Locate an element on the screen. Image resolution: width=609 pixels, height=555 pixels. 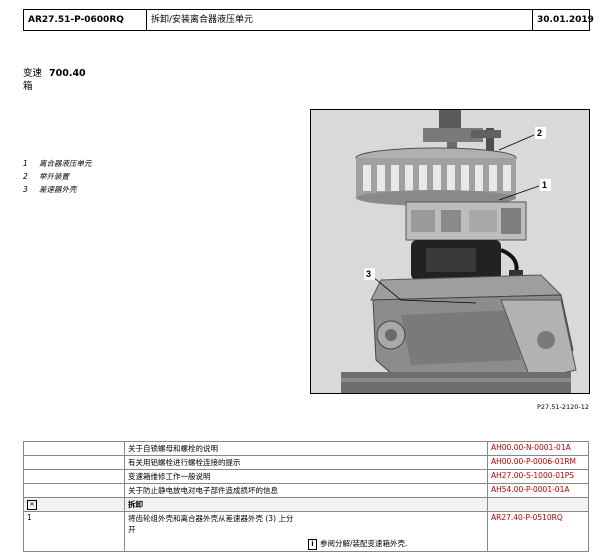
reference-row: 关于防止静电放电对电子部件造成损坏的信息 AH54.00-P-0001-01A is located at coordinates (306, 490).